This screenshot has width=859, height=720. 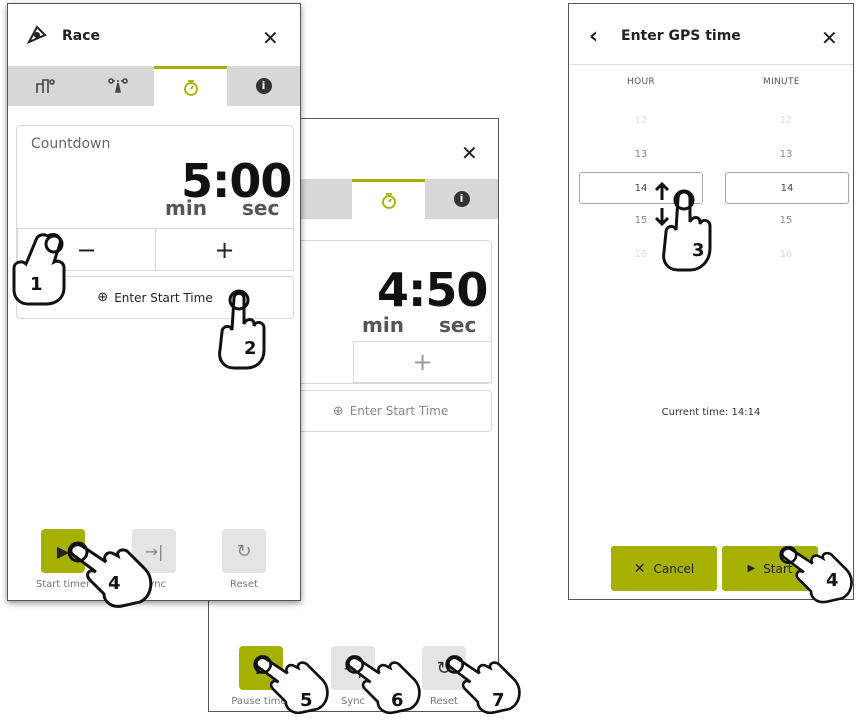 I want to click on panel-title: Race, so click(x=81, y=36).